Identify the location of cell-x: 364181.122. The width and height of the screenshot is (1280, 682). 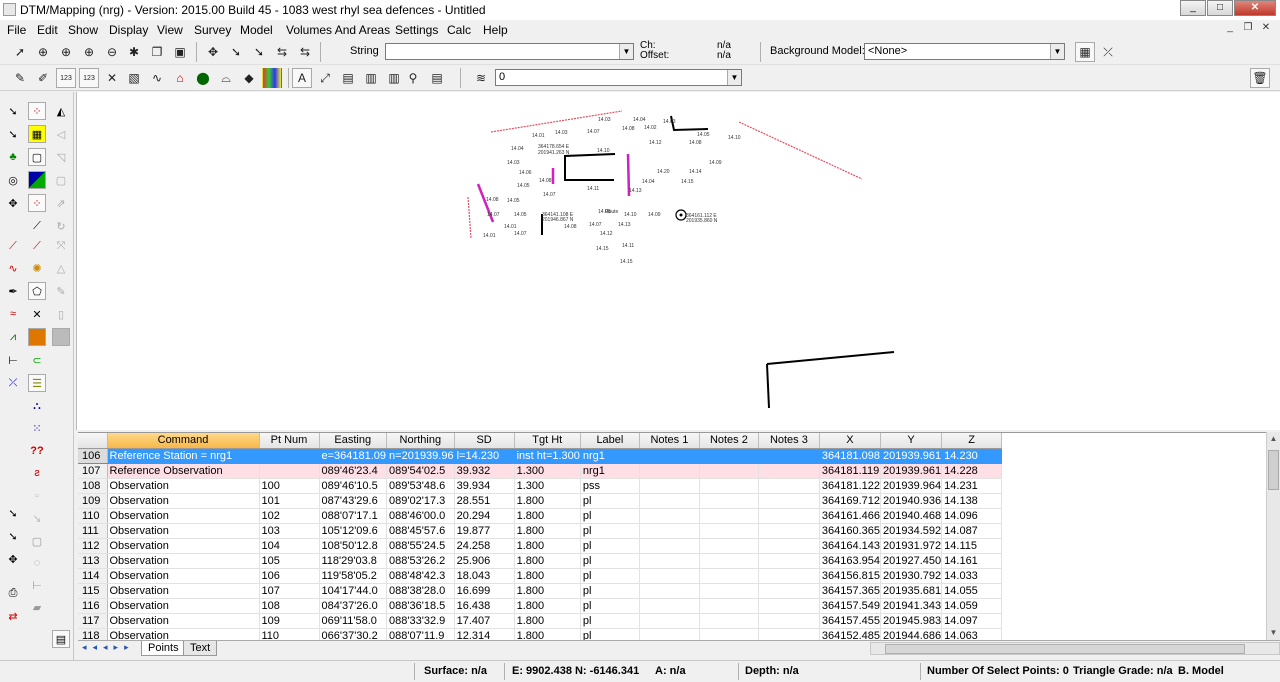
(850, 486).